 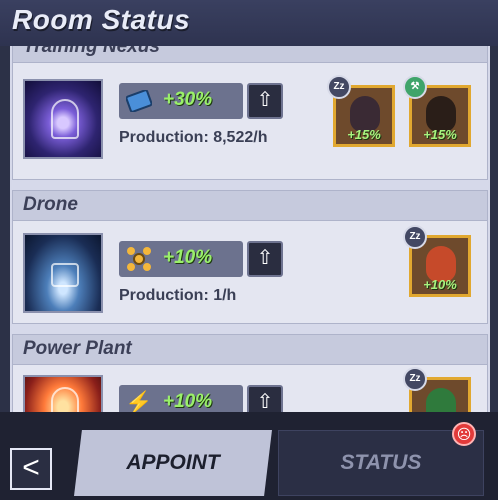 I want to click on boost-indicator: ⚡ +10%, so click(x=181, y=398).